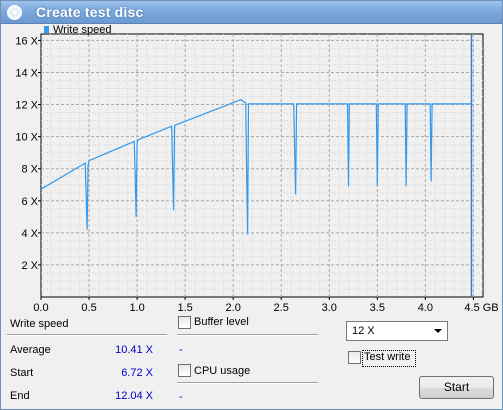 This screenshot has height=410, width=503. Describe the element at coordinates (136, 307) in the screenshot. I see `x-tick-label: 1.0` at that location.